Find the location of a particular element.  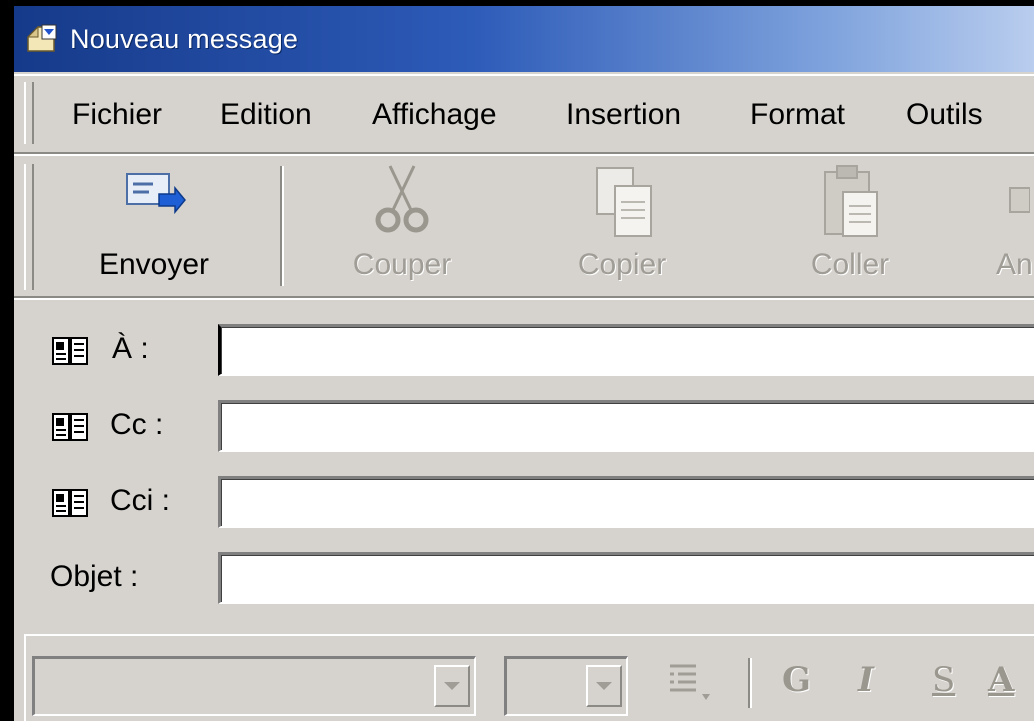

cc-row: Cc : is located at coordinates (524, 430).